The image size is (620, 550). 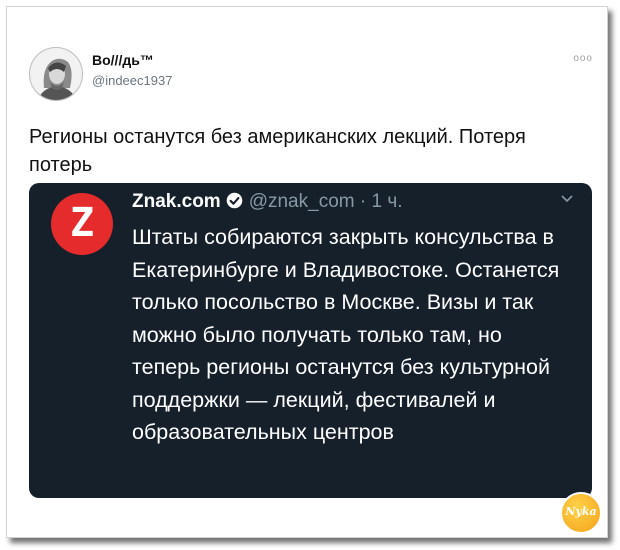 I want to click on portrait-sketch-icon, so click(x=57, y=79).